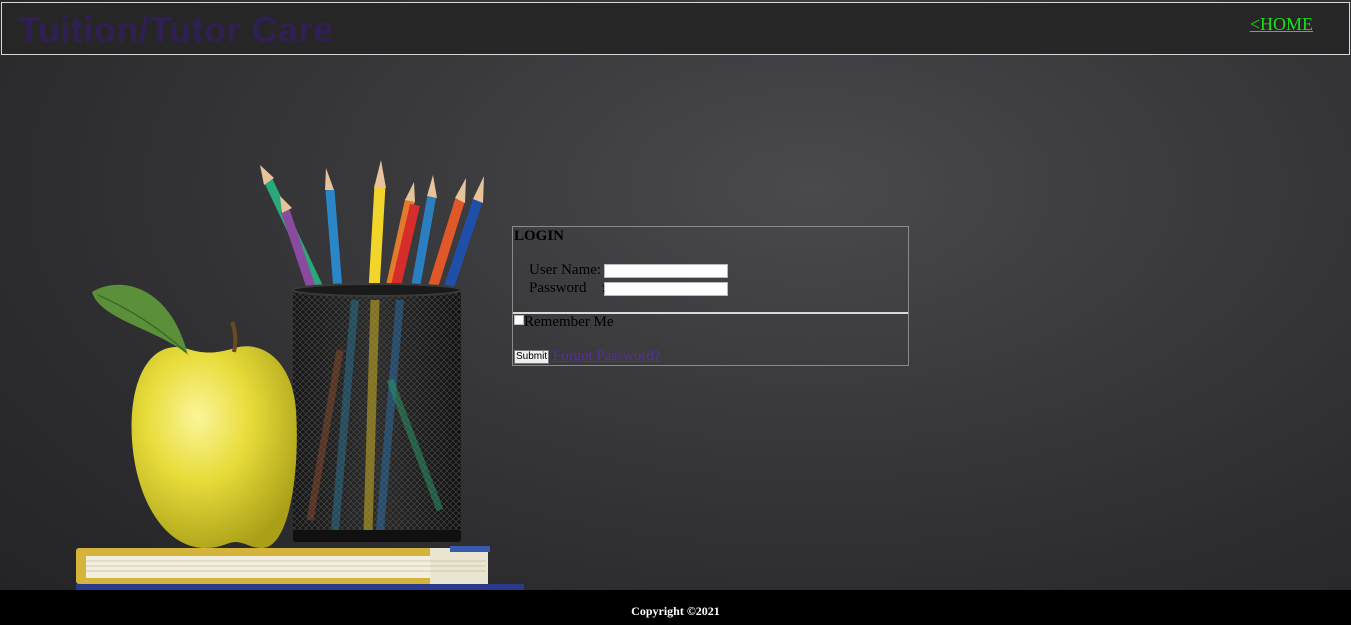 This screenshot has width=1351, height=625. Describe the element at coordinates (377, 412) in the screenshot. I see `pencil-cup-graphic` at that location.